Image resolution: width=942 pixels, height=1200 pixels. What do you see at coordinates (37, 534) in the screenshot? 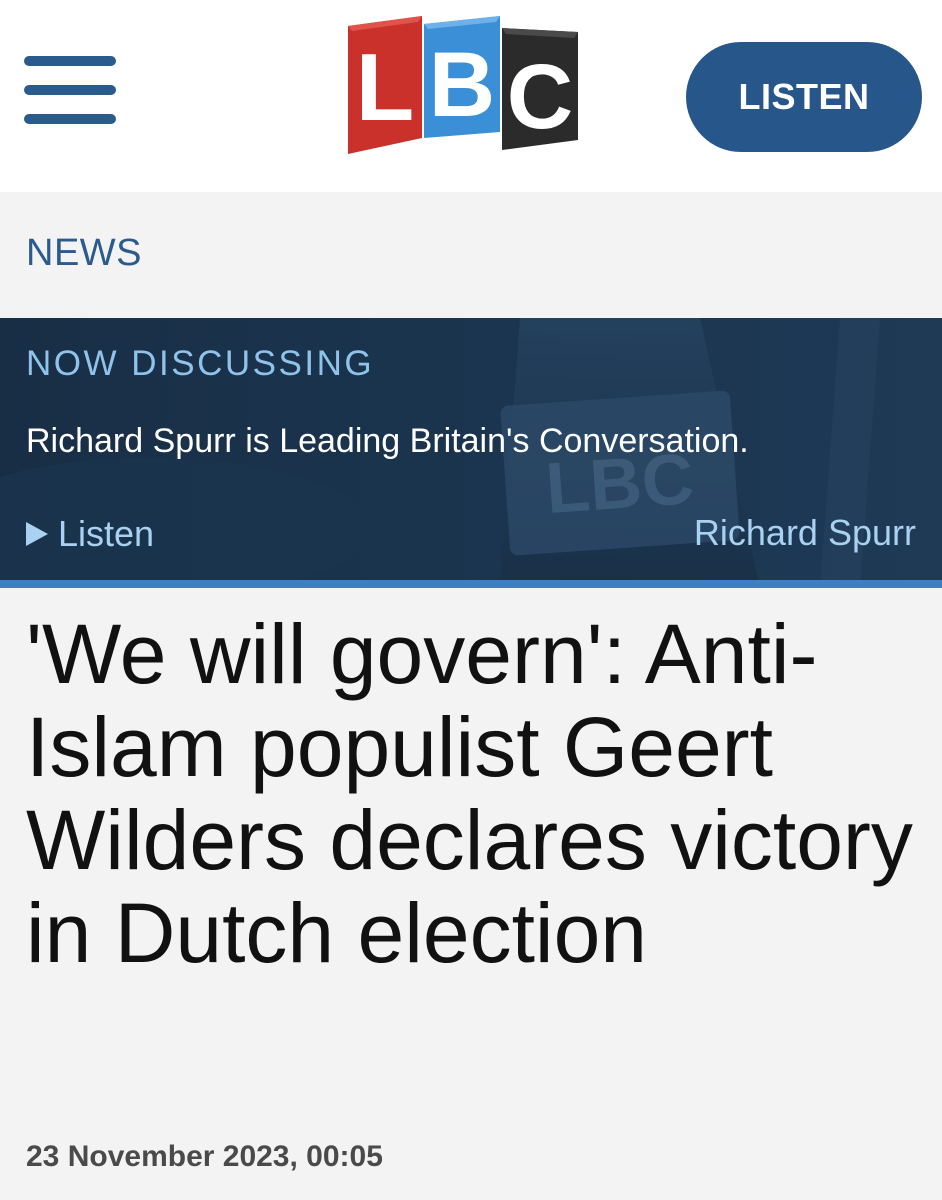
I see `play-icon` at bounding box center [37, 534].